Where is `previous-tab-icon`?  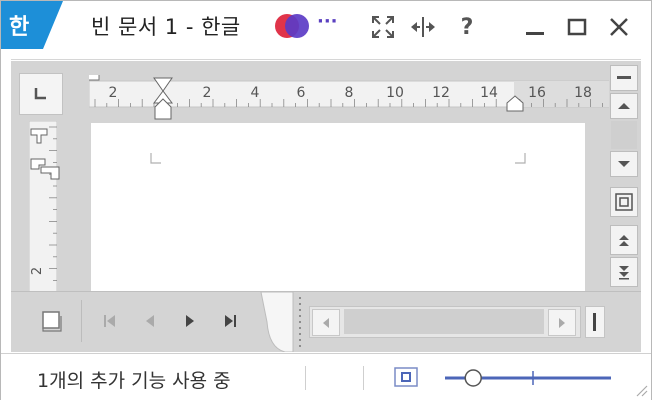
previous-tab-icon is located at coordinates (150, 321).